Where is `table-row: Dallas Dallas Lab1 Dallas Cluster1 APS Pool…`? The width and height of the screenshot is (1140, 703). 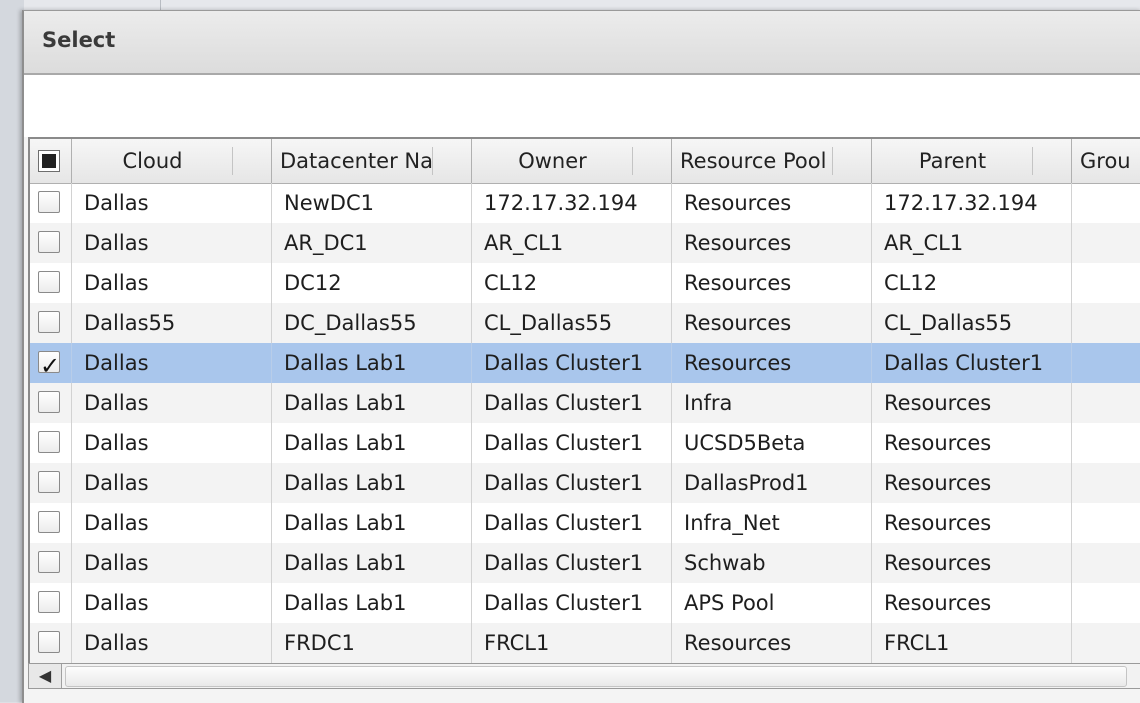 table-row: Dallas Dallas Lab1 Dallas Cluster1 APS Pool… is located at coordinates (585, 603).